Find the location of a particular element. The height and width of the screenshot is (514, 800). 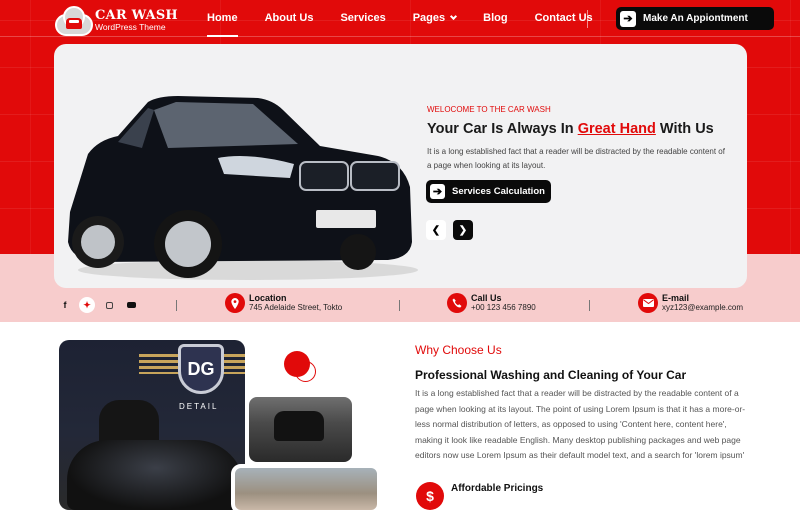

services-calculation-label: Services Calculation is located at coordinates (498, 191).